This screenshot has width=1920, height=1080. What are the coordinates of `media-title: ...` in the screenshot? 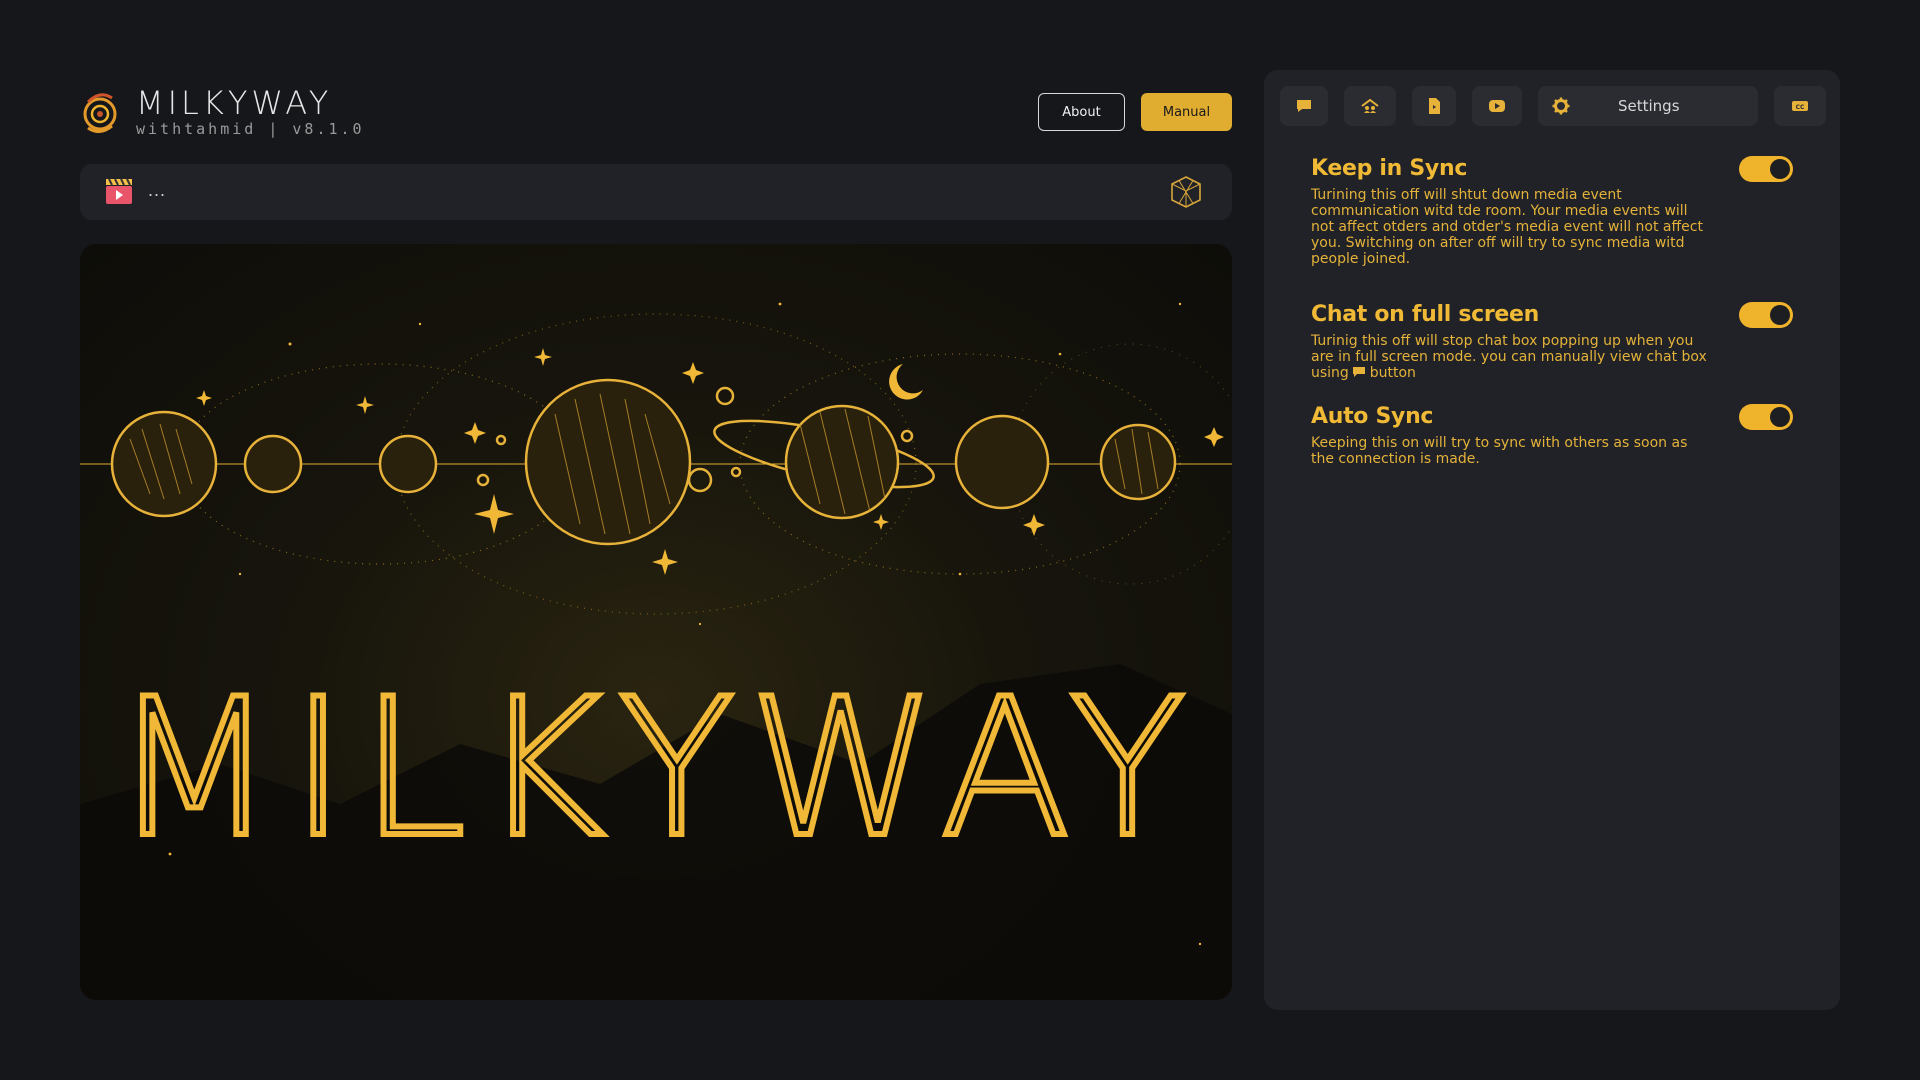 It's located at (157, 190).